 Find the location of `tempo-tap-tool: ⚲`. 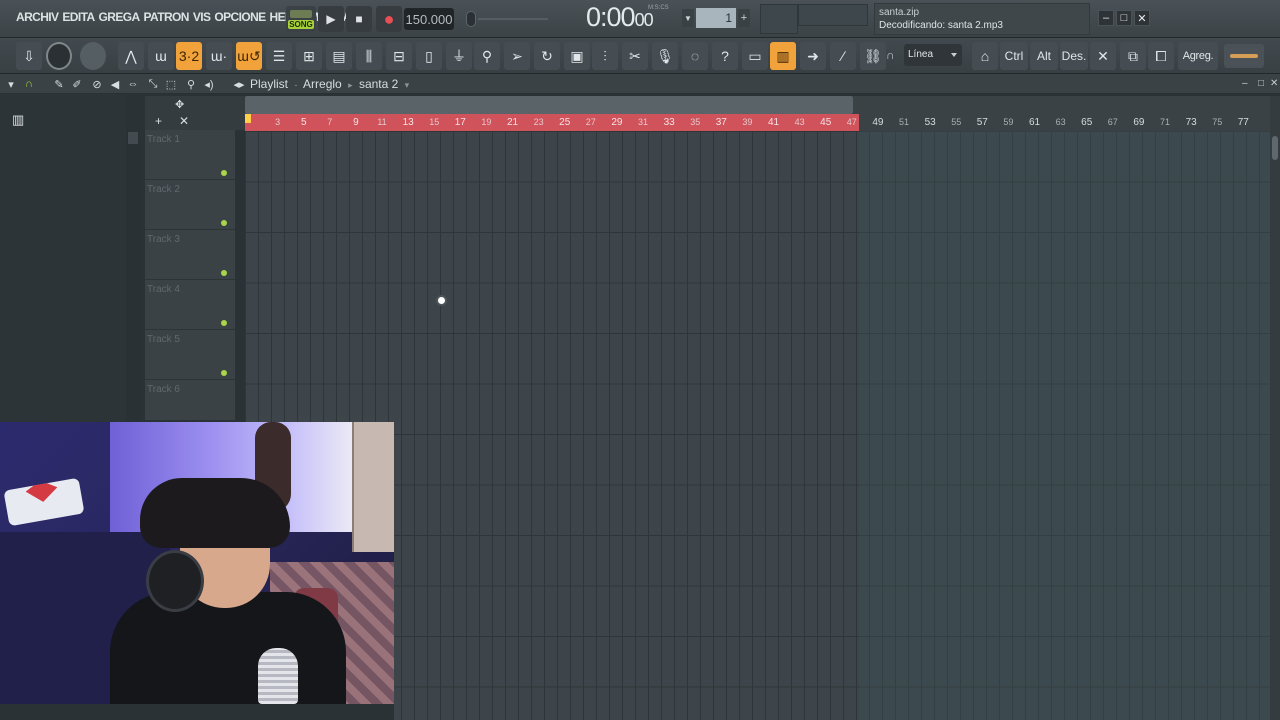

tempo-tap-tool: ⚲ is located at coordinates (487, 56).